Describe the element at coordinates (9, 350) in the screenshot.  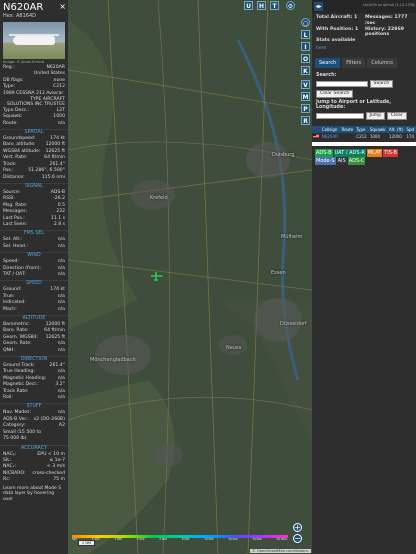
I see `altitude-key: QNH:` at that location.